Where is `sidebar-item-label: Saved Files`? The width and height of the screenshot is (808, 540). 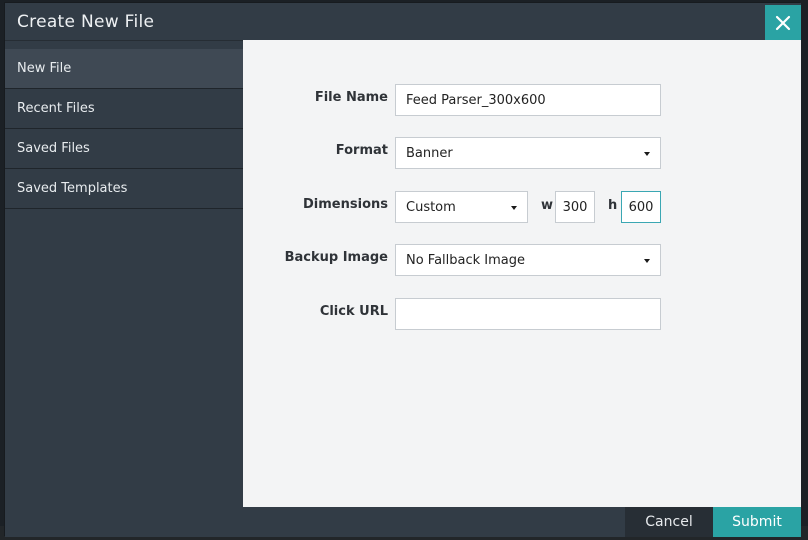
sidebar-item-label: Saved Files is located at coordinates (53, 148).